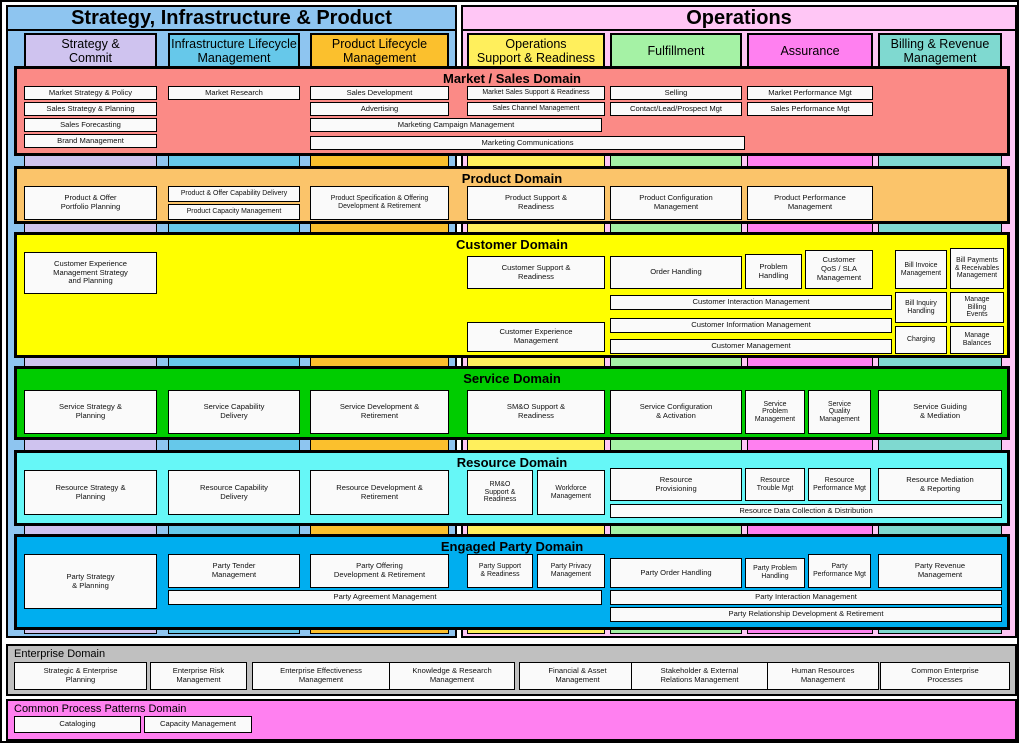 The height and width of the screenshot is (743, 1019). Describe the element at coordinates (512, 178) in the screenshot. I see `domain-product-title: Product Domain` at that location.